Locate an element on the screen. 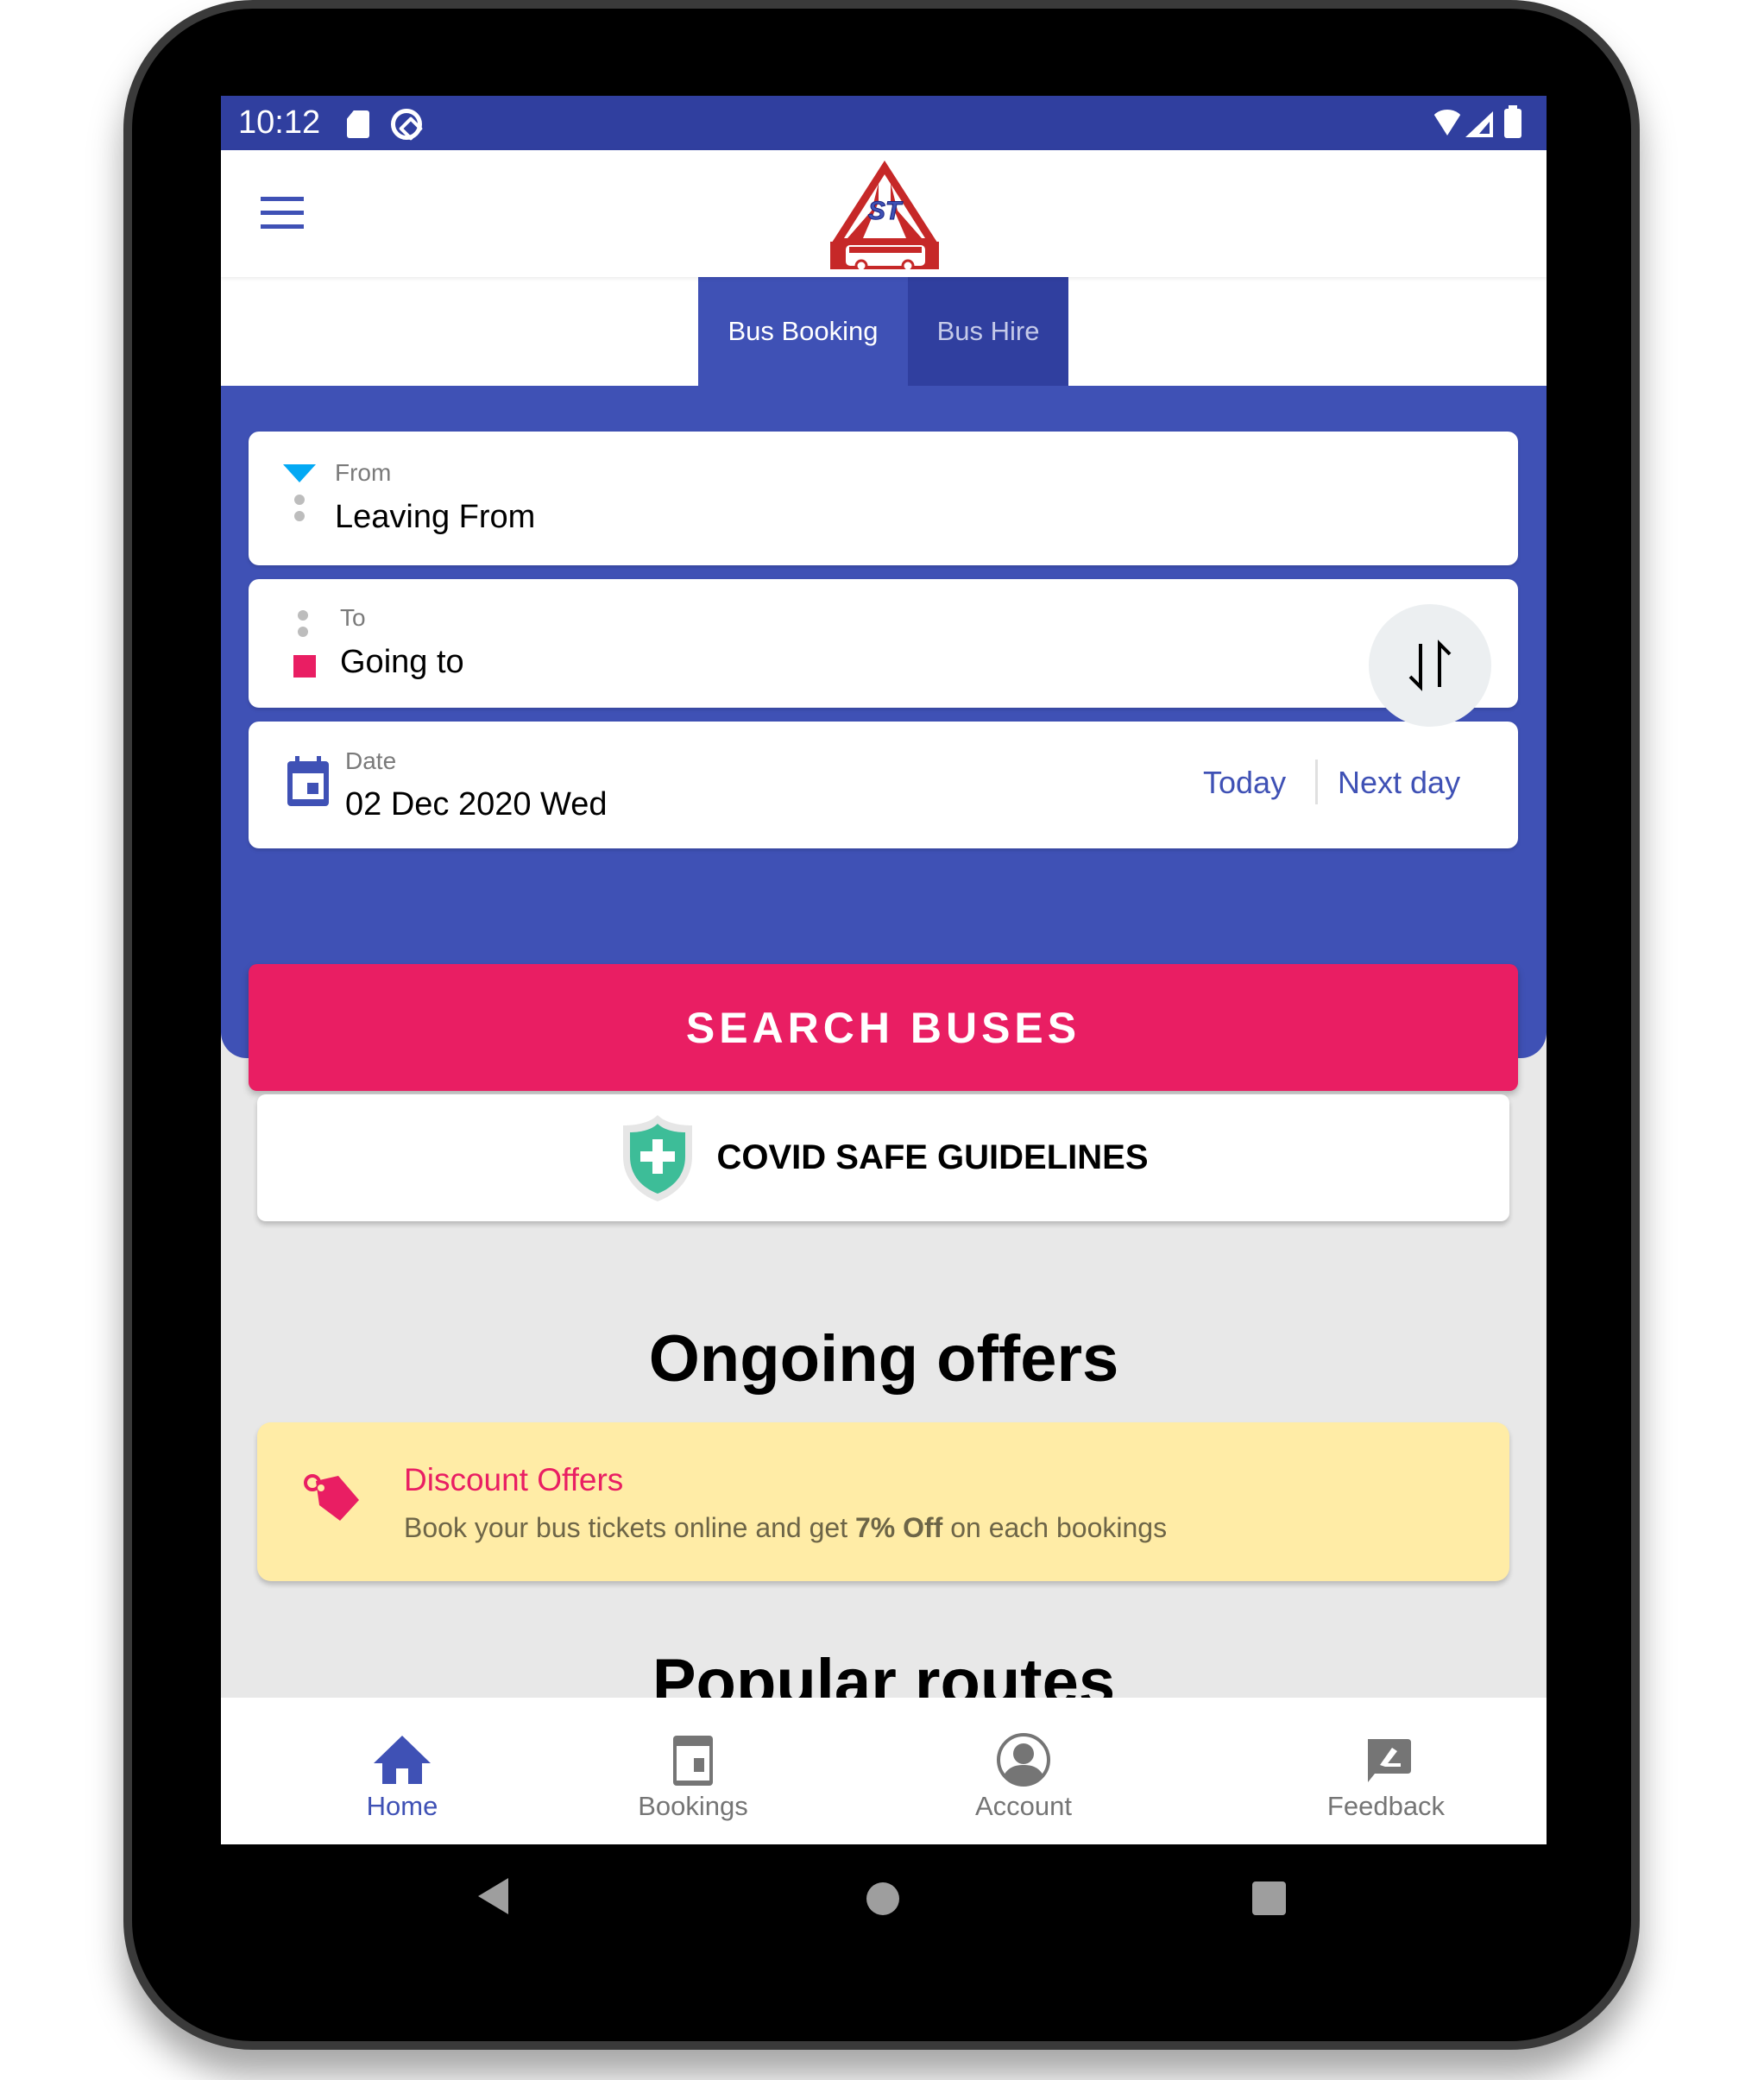  date-value: 02 Dec 2020 Wed is located at coordinates (477, 805).